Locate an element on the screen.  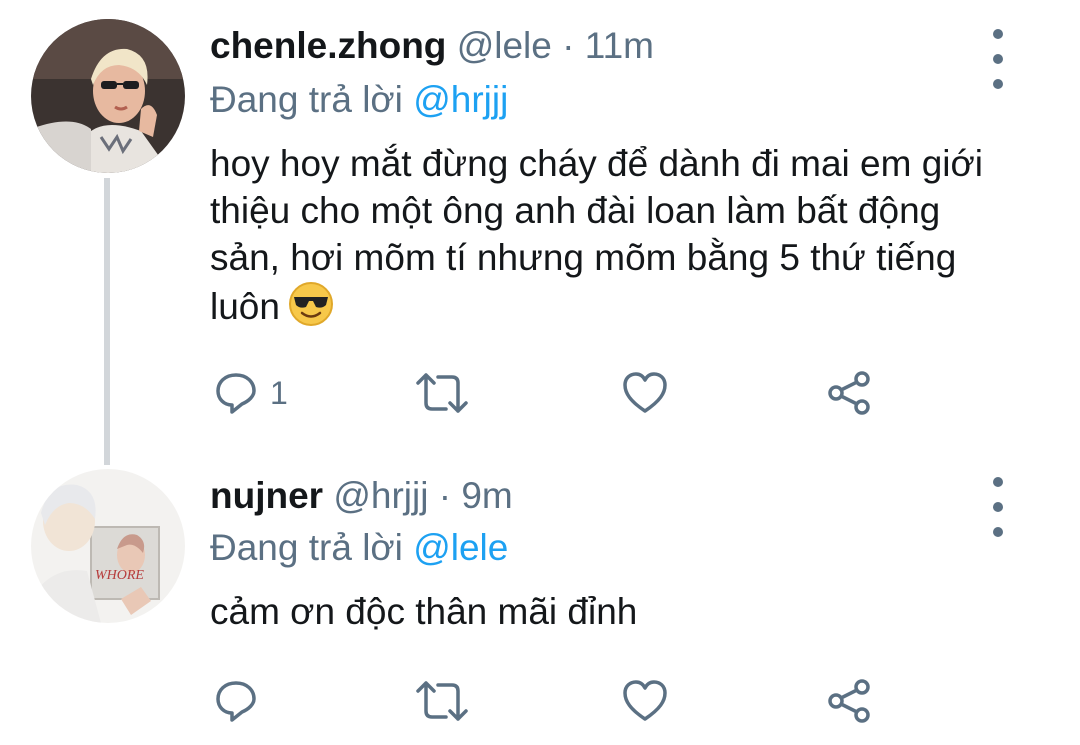
replying-to: Đang trả lời @hrjjj is located at coordinates (359, 100).